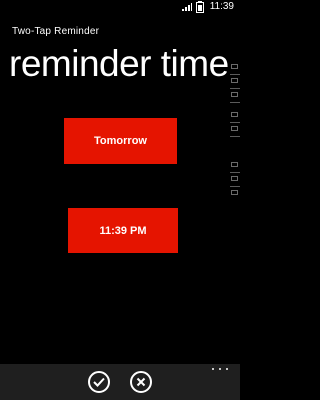  I want to click on cancel-button, so click(141, 382).